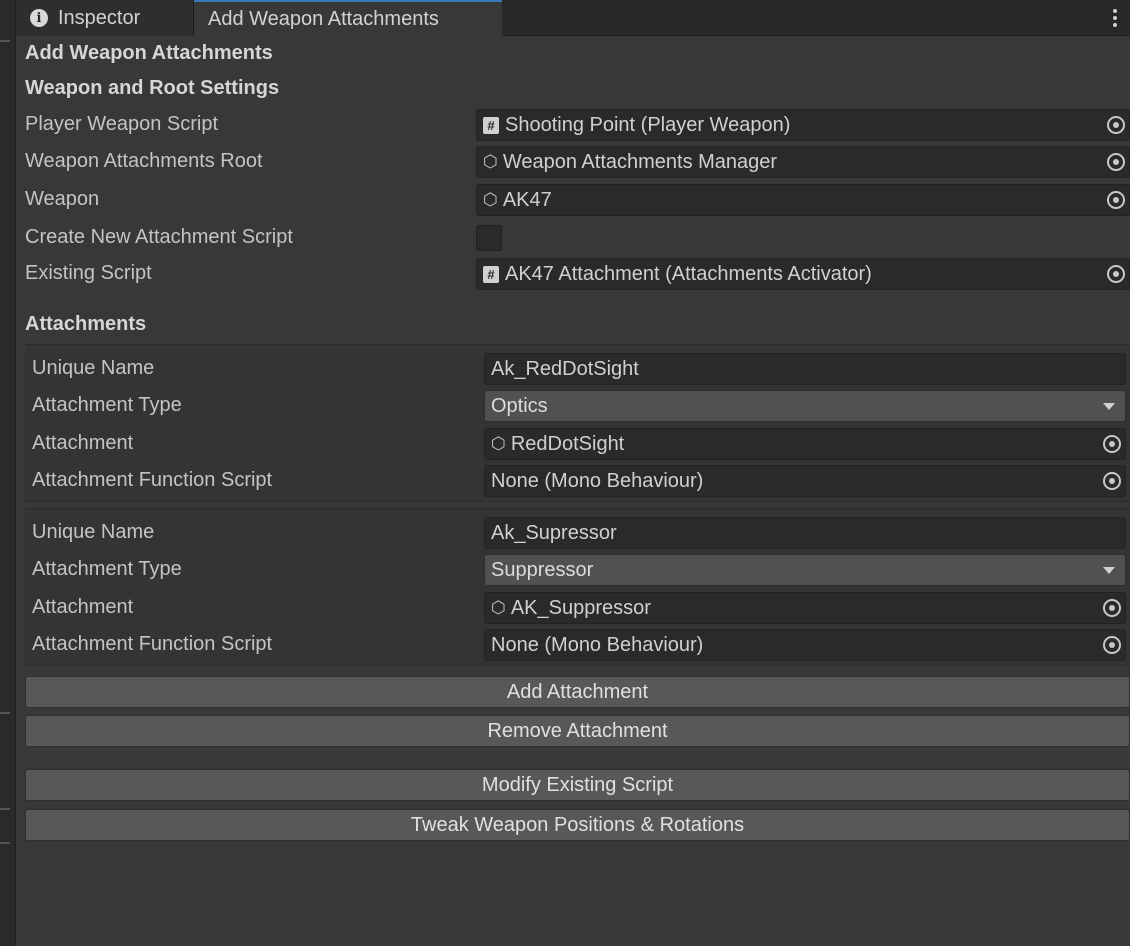  What do you see at coordinates (122, 124) in the screenshot?
I see `player-weapon-script-label: Player Weapon Script` at bounding box center [122, 124].